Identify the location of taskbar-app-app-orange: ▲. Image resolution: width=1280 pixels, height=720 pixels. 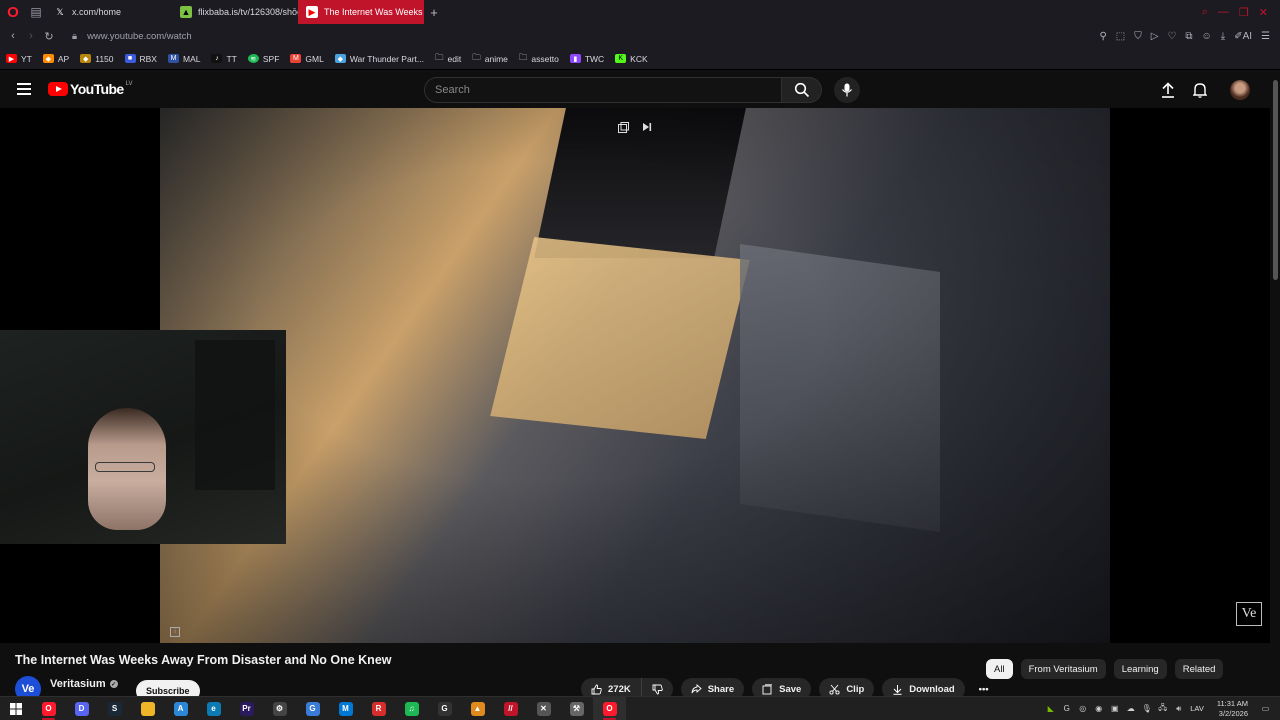
(477, 708).